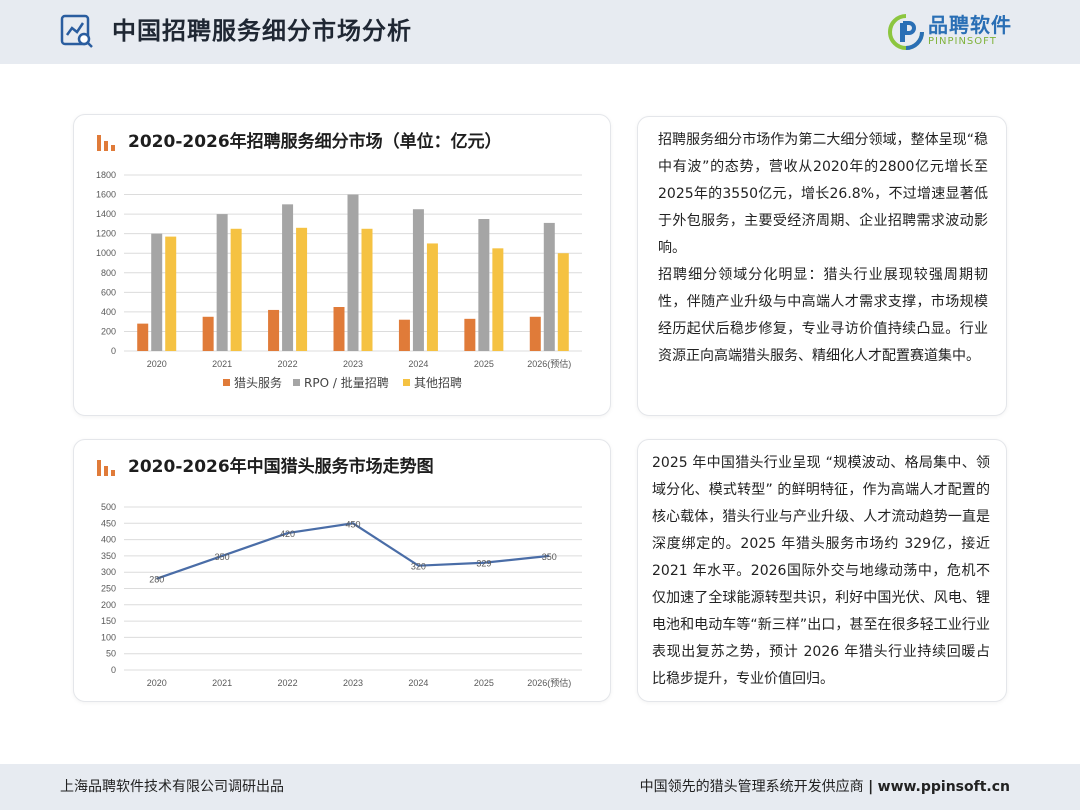  I want to click on data-label: 450, so click(352, 524).